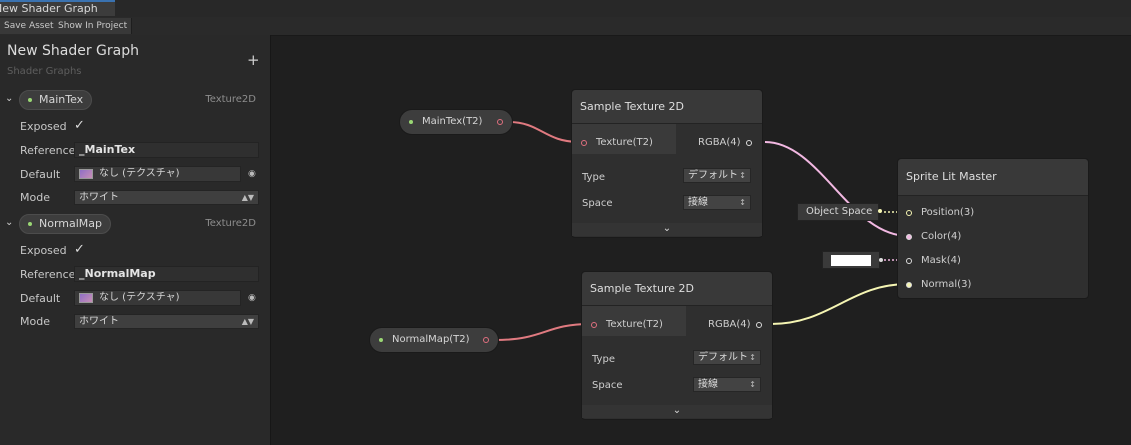 The width and height of the screenshot is (1131, 445). I want to click on normalmap-property-node: NormalMap(T2), so click(434, 340).